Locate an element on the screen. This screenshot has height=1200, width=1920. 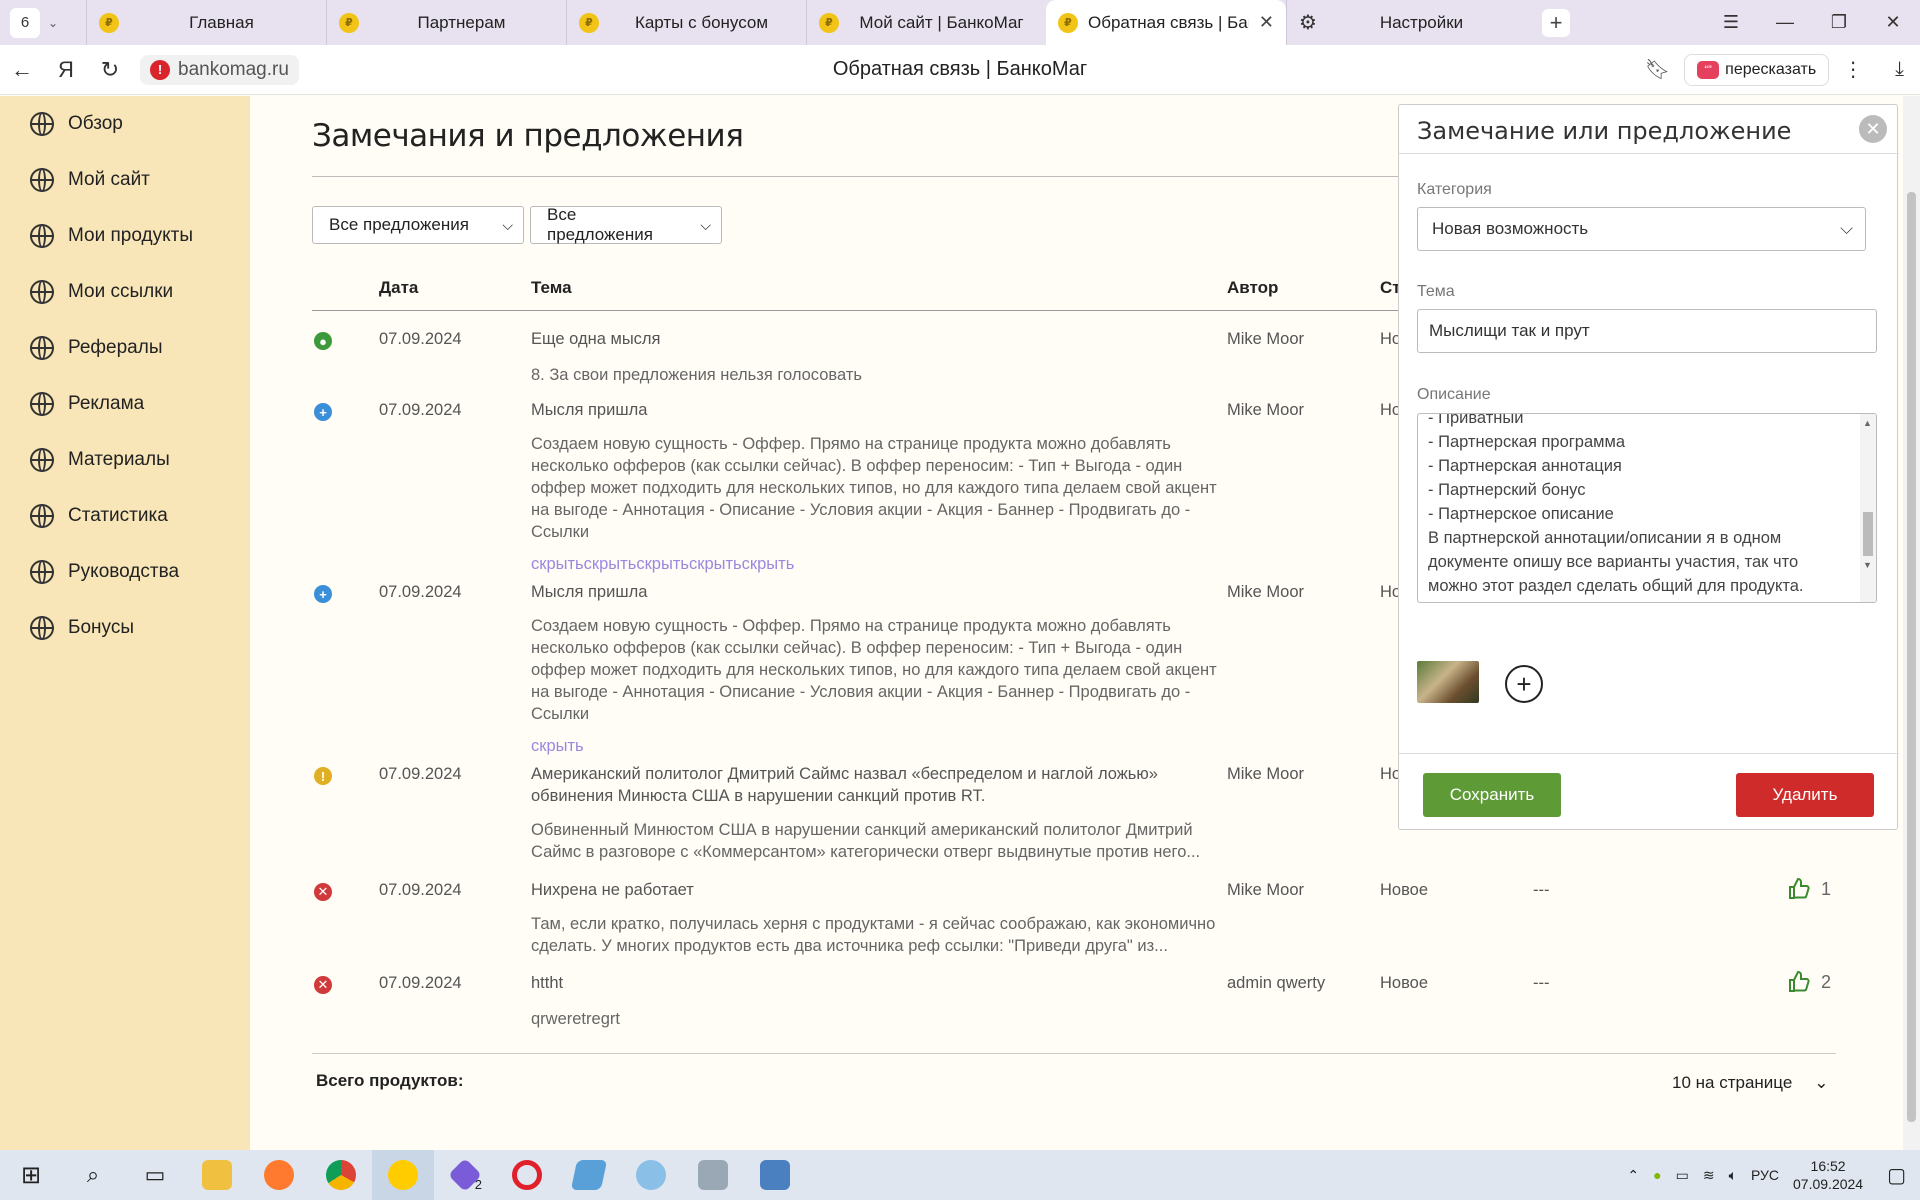
search-icon: ⌕ is located at coordinates (93, 1175).